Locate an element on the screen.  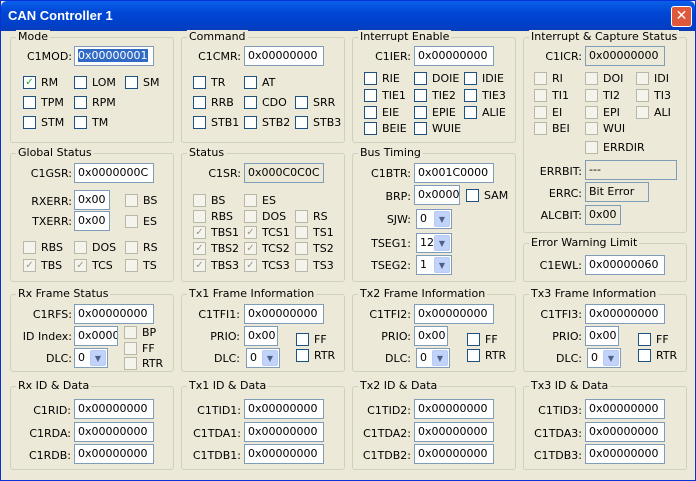
st-tbs1-checkbox: ✓ is located at coordinates (199, 232).